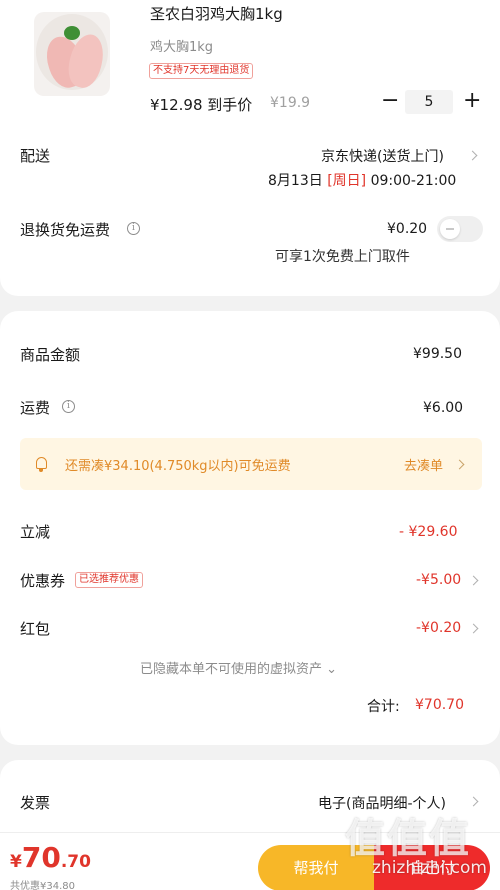 This screenshot has width=500, height=890. What do you see at coordinates (437, 354) in the screenshot?
I see `goods-amount-value: ¥99.50` at bounding box center [437, 354].